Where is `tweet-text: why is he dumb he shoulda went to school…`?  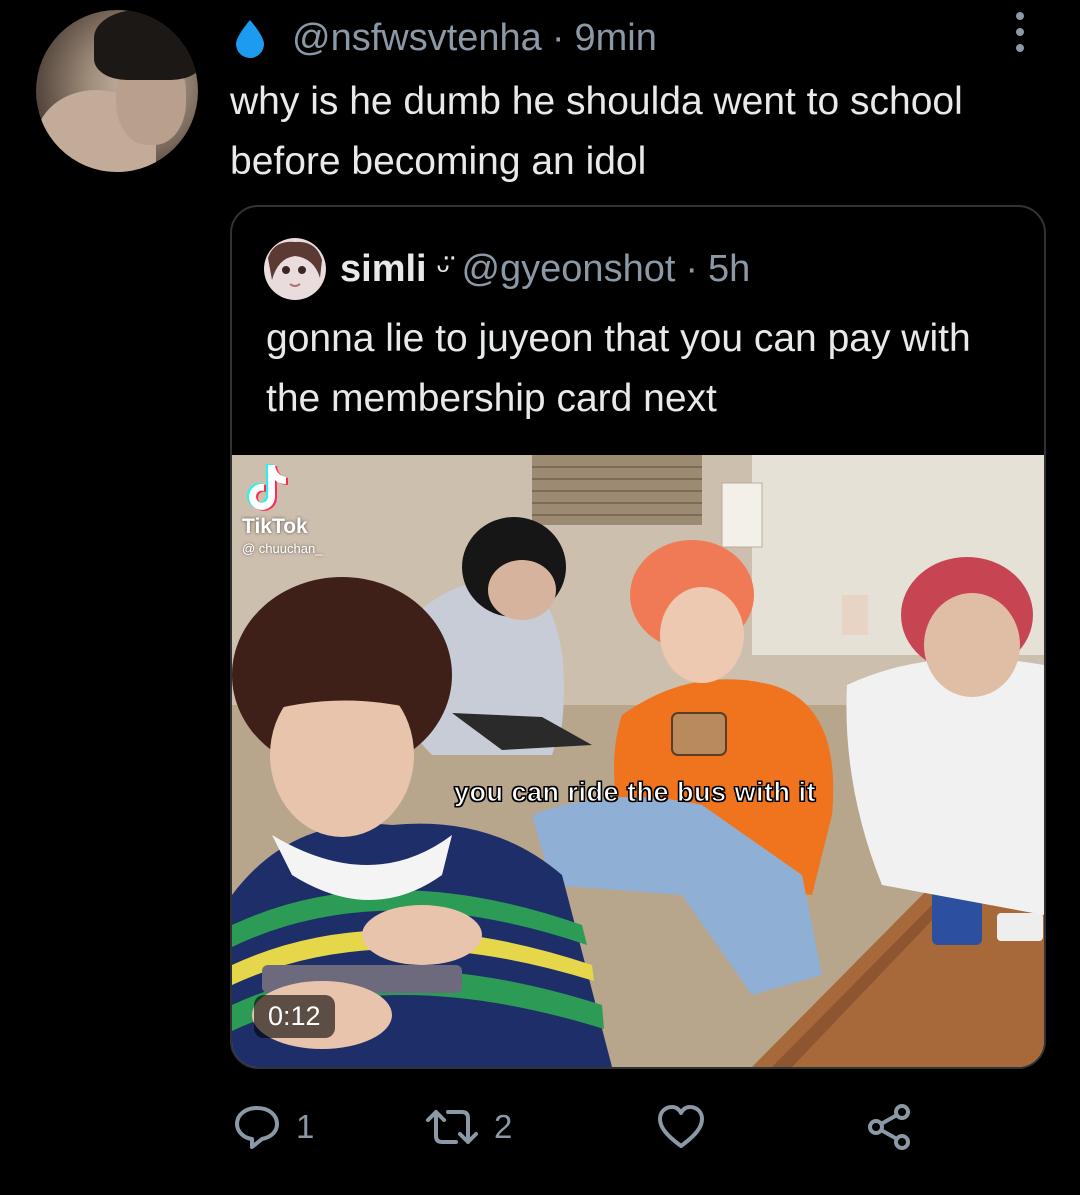
tweet-text: why is he dumb he shoulda went to school… is located at coordinates (596, 131).